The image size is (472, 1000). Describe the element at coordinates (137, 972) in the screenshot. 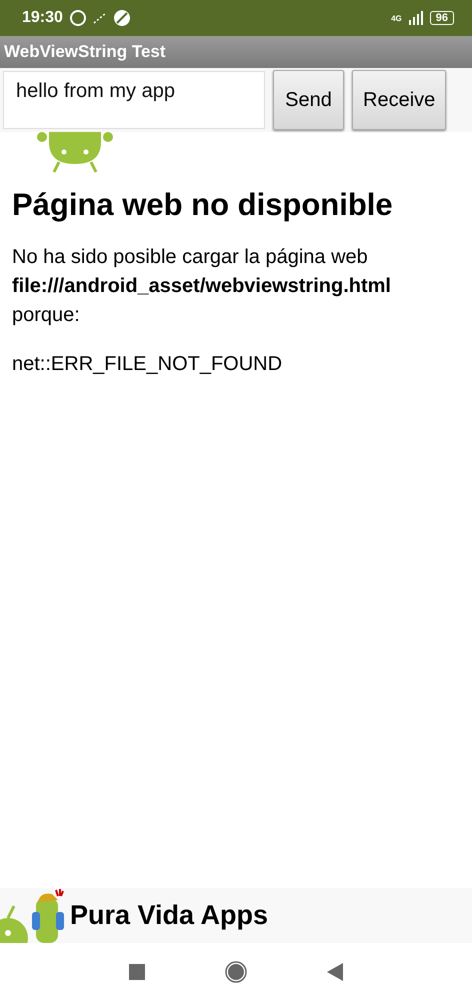

I see `recents-icon` at that location.